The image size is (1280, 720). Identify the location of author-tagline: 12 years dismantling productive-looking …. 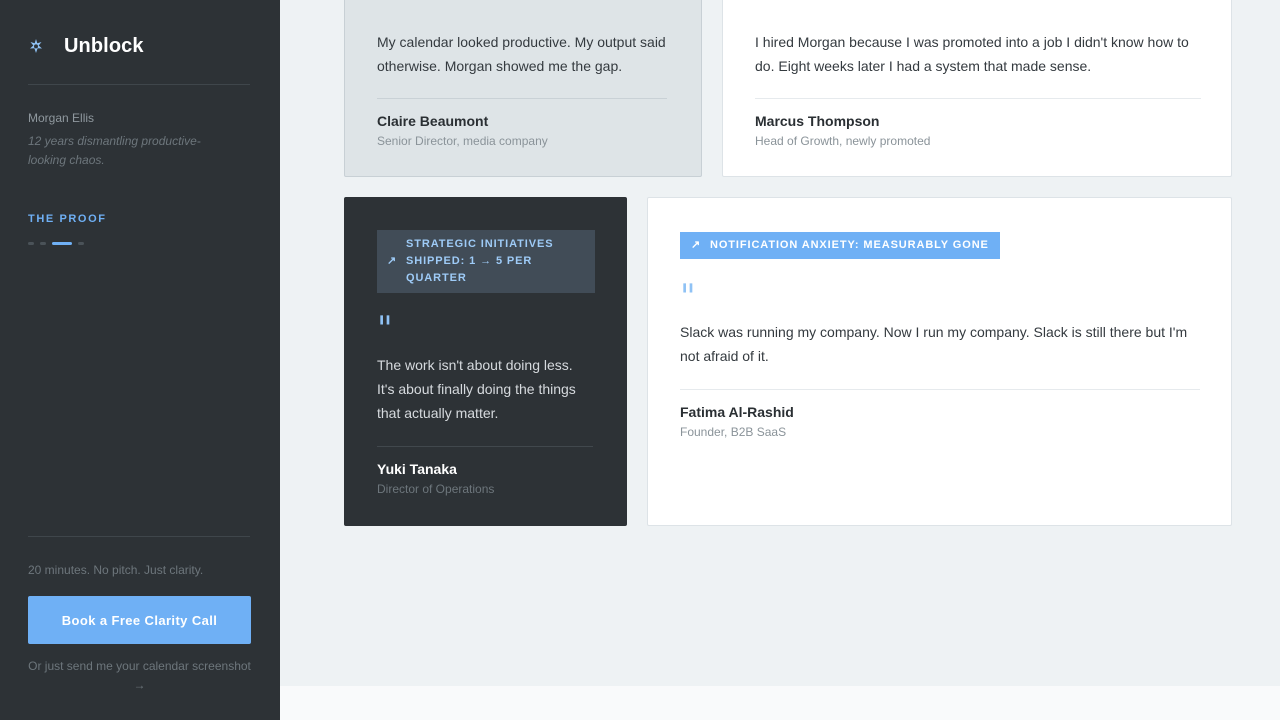
(114, 150).